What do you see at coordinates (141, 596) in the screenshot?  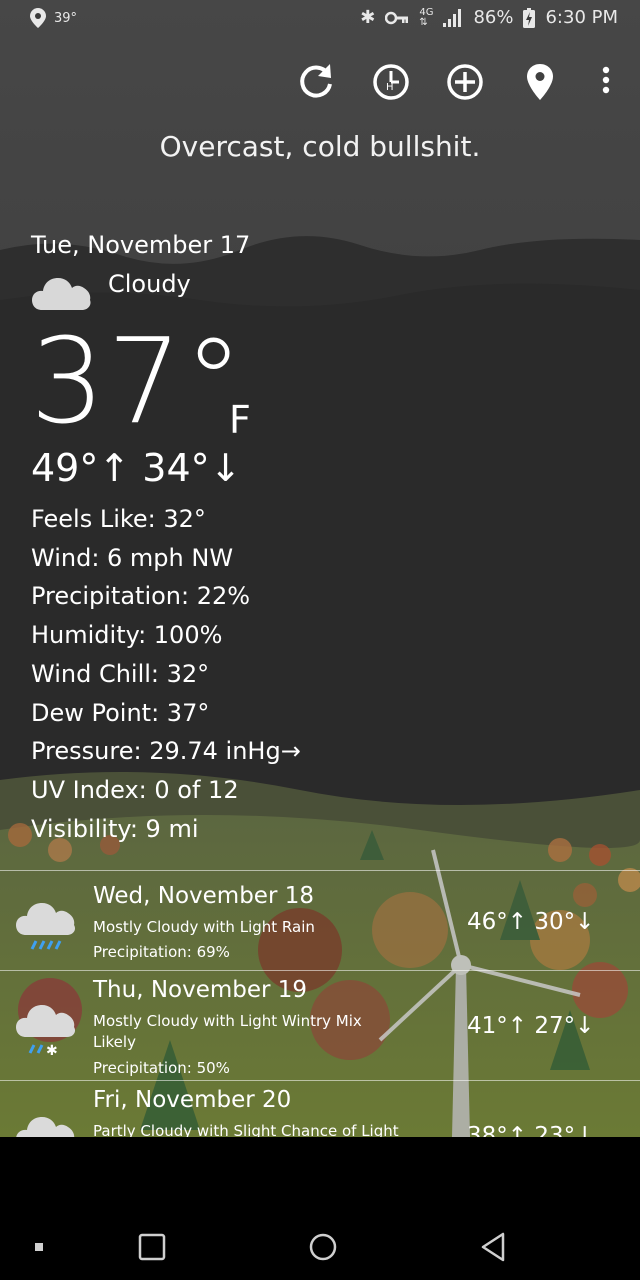 I see `precipitation: Precipitation: 22%` at bounding box center [141, 596].